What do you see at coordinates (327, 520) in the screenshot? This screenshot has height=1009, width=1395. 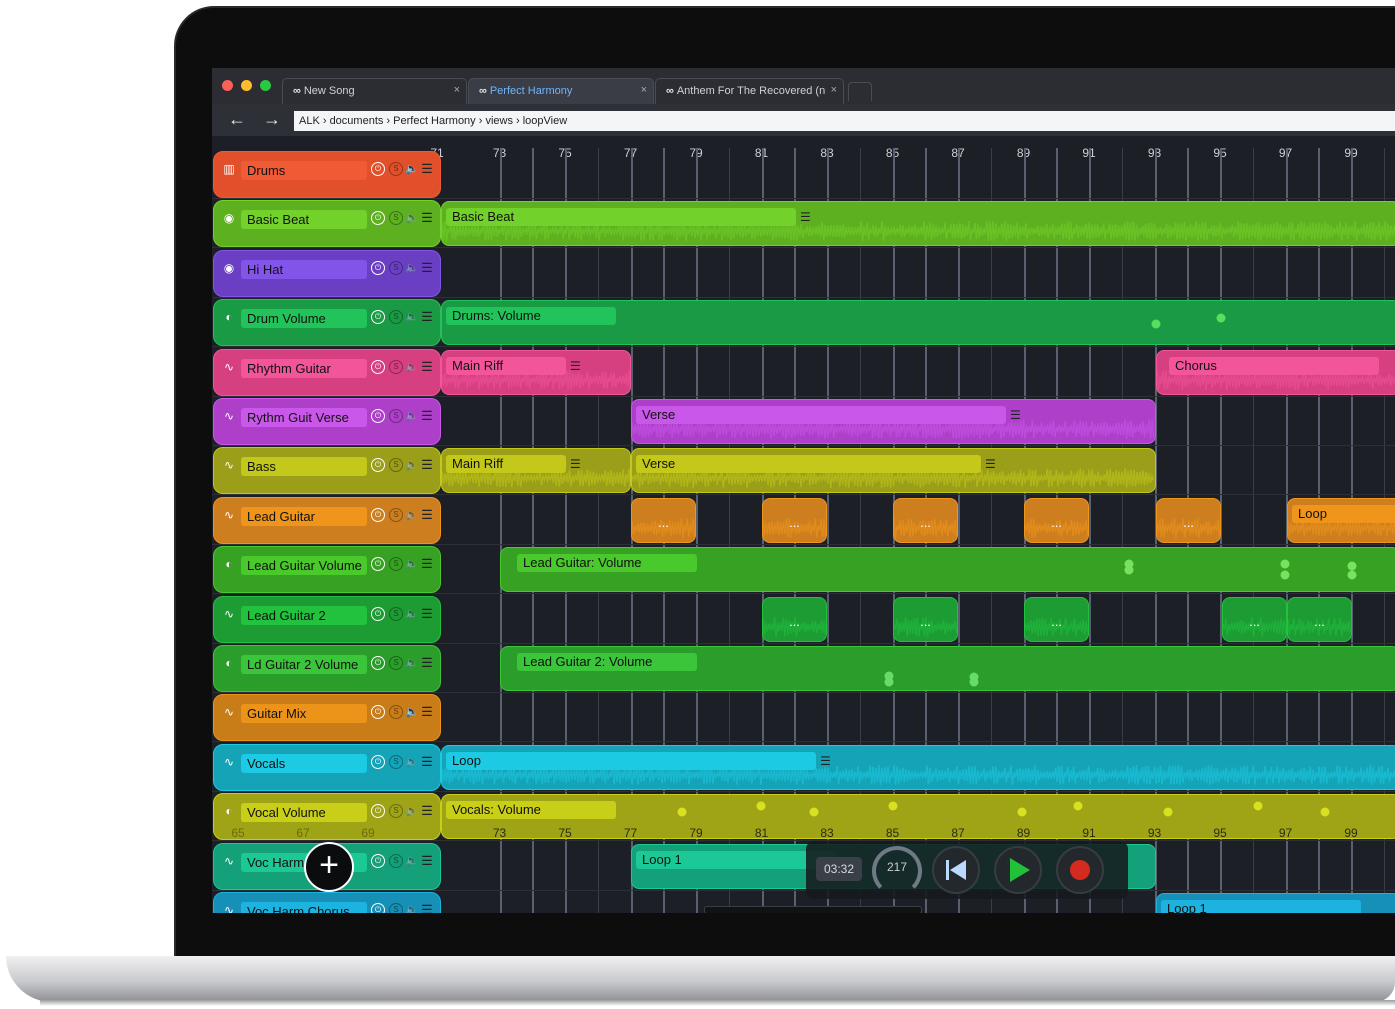 I see `track-header: ∿ Lead Guitar ⏻ S 🔈 ☰` at bounding box center [327, 520].